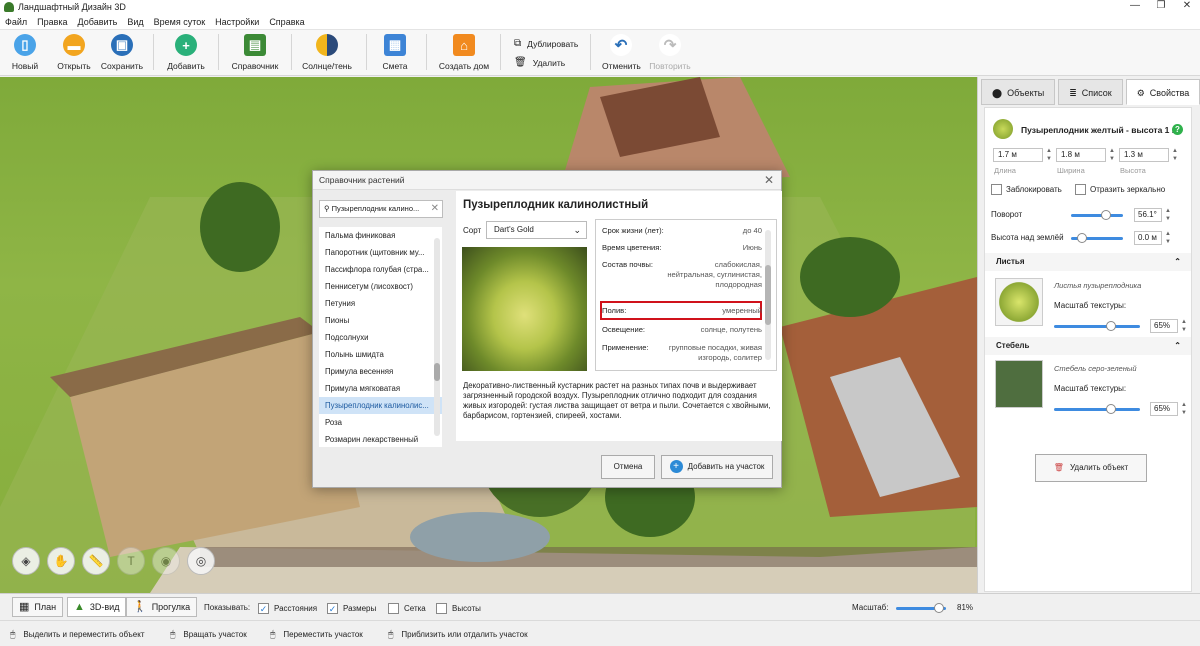 Image resolution: width=1200 pixels, height=646 pixels. I want to click on chevron-down-icon: ⌄, so click(577, 230).